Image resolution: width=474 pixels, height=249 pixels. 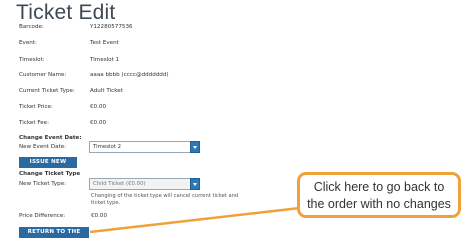 What do you see at coordinates (379, 187) in the screenshot?
I see `callout-line-1: Click here to go back to` at bounding box center [379, 187].